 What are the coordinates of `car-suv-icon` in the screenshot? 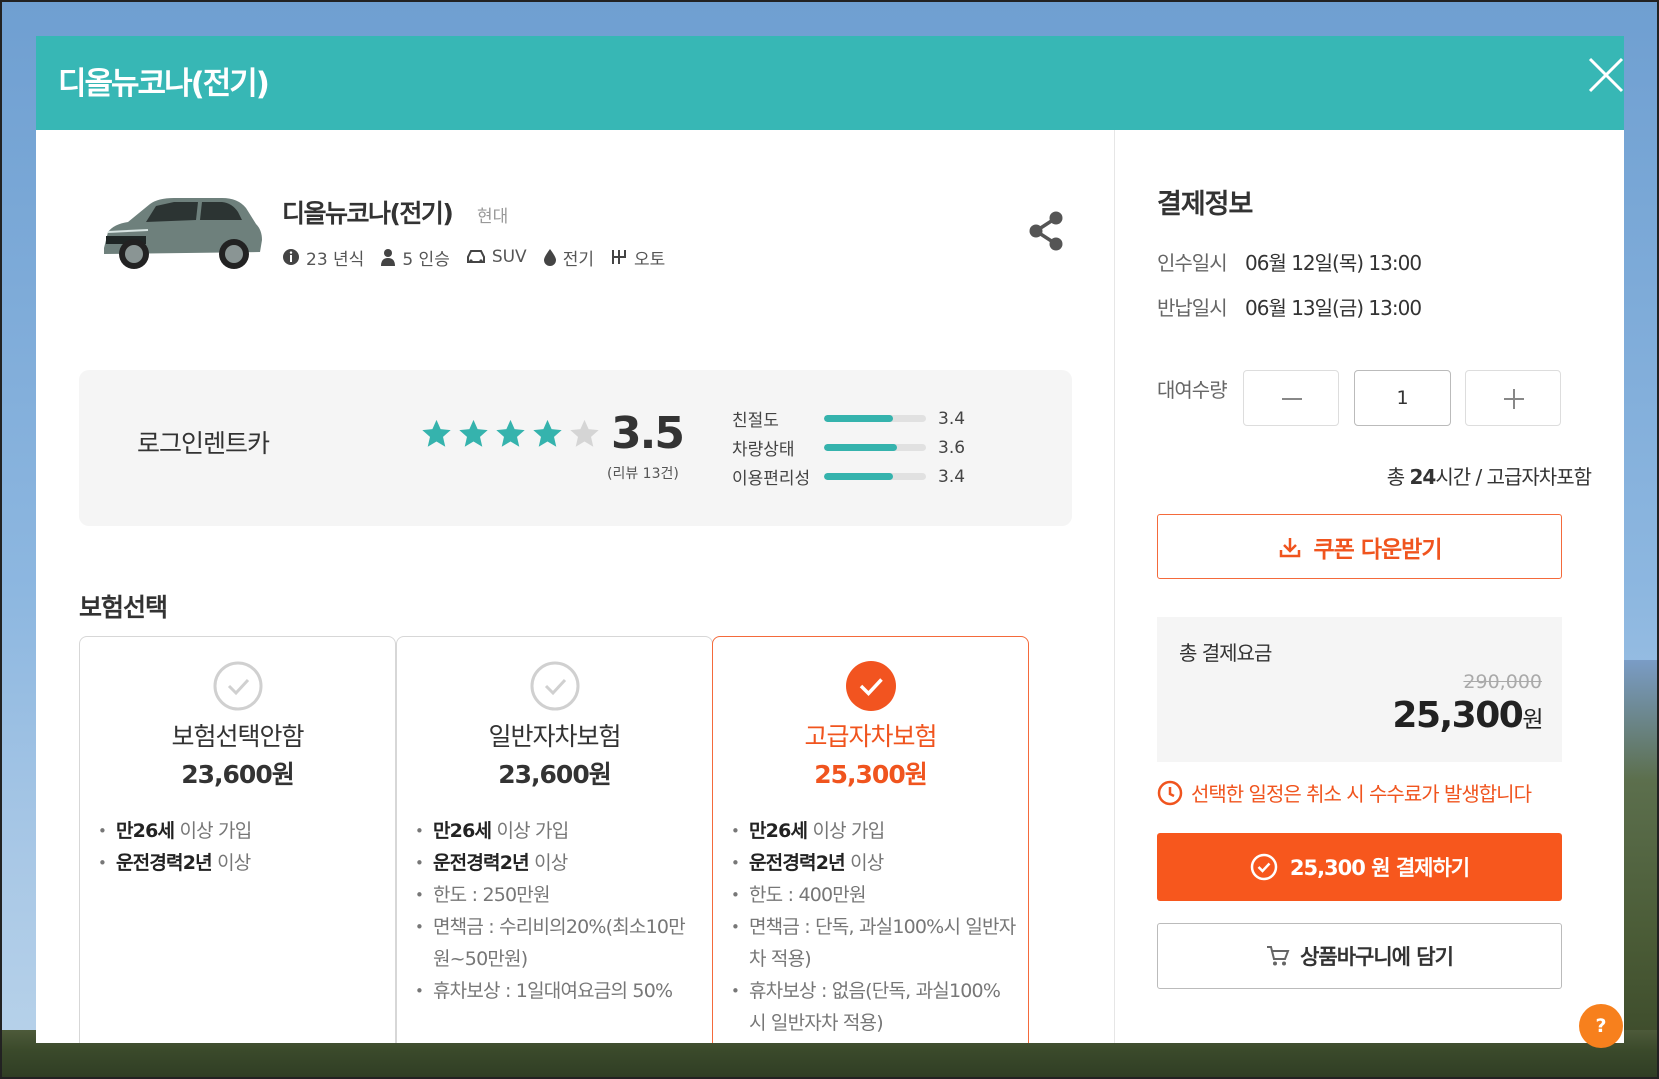 It's located at (183, 233).